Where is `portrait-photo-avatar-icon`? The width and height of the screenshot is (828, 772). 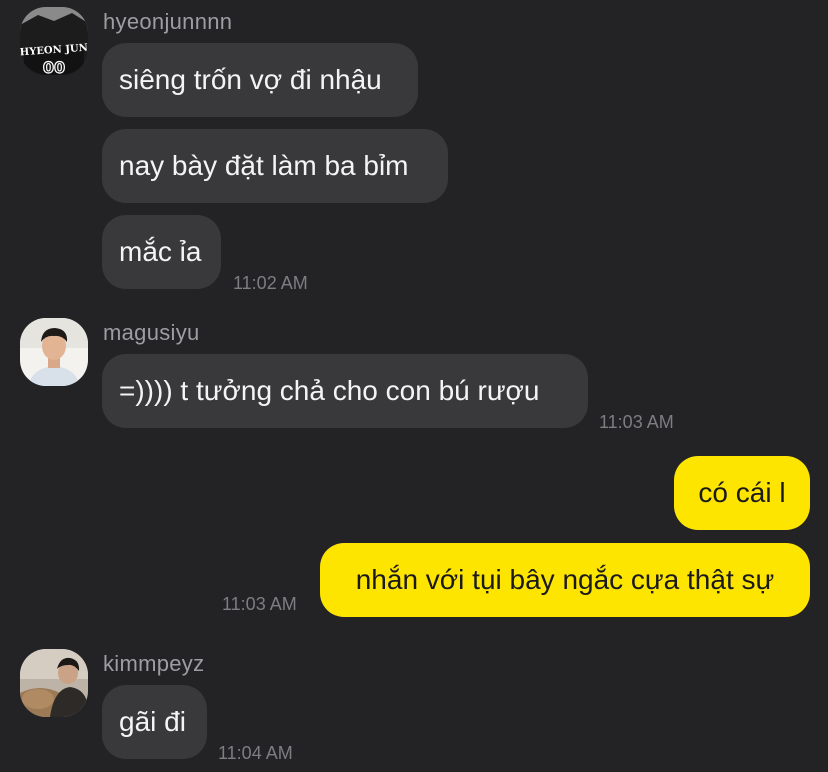 portrait-photo-avatar-icon is located at coordinates (54, 352).